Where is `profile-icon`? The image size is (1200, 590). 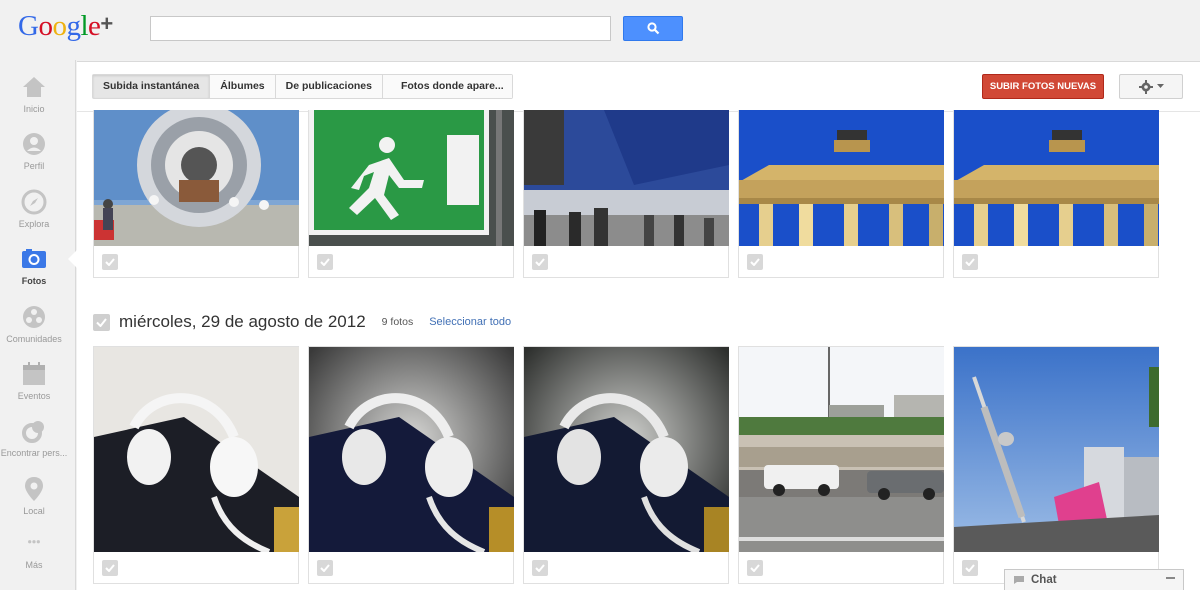 profile-icon is located at coordinates (34, 144).